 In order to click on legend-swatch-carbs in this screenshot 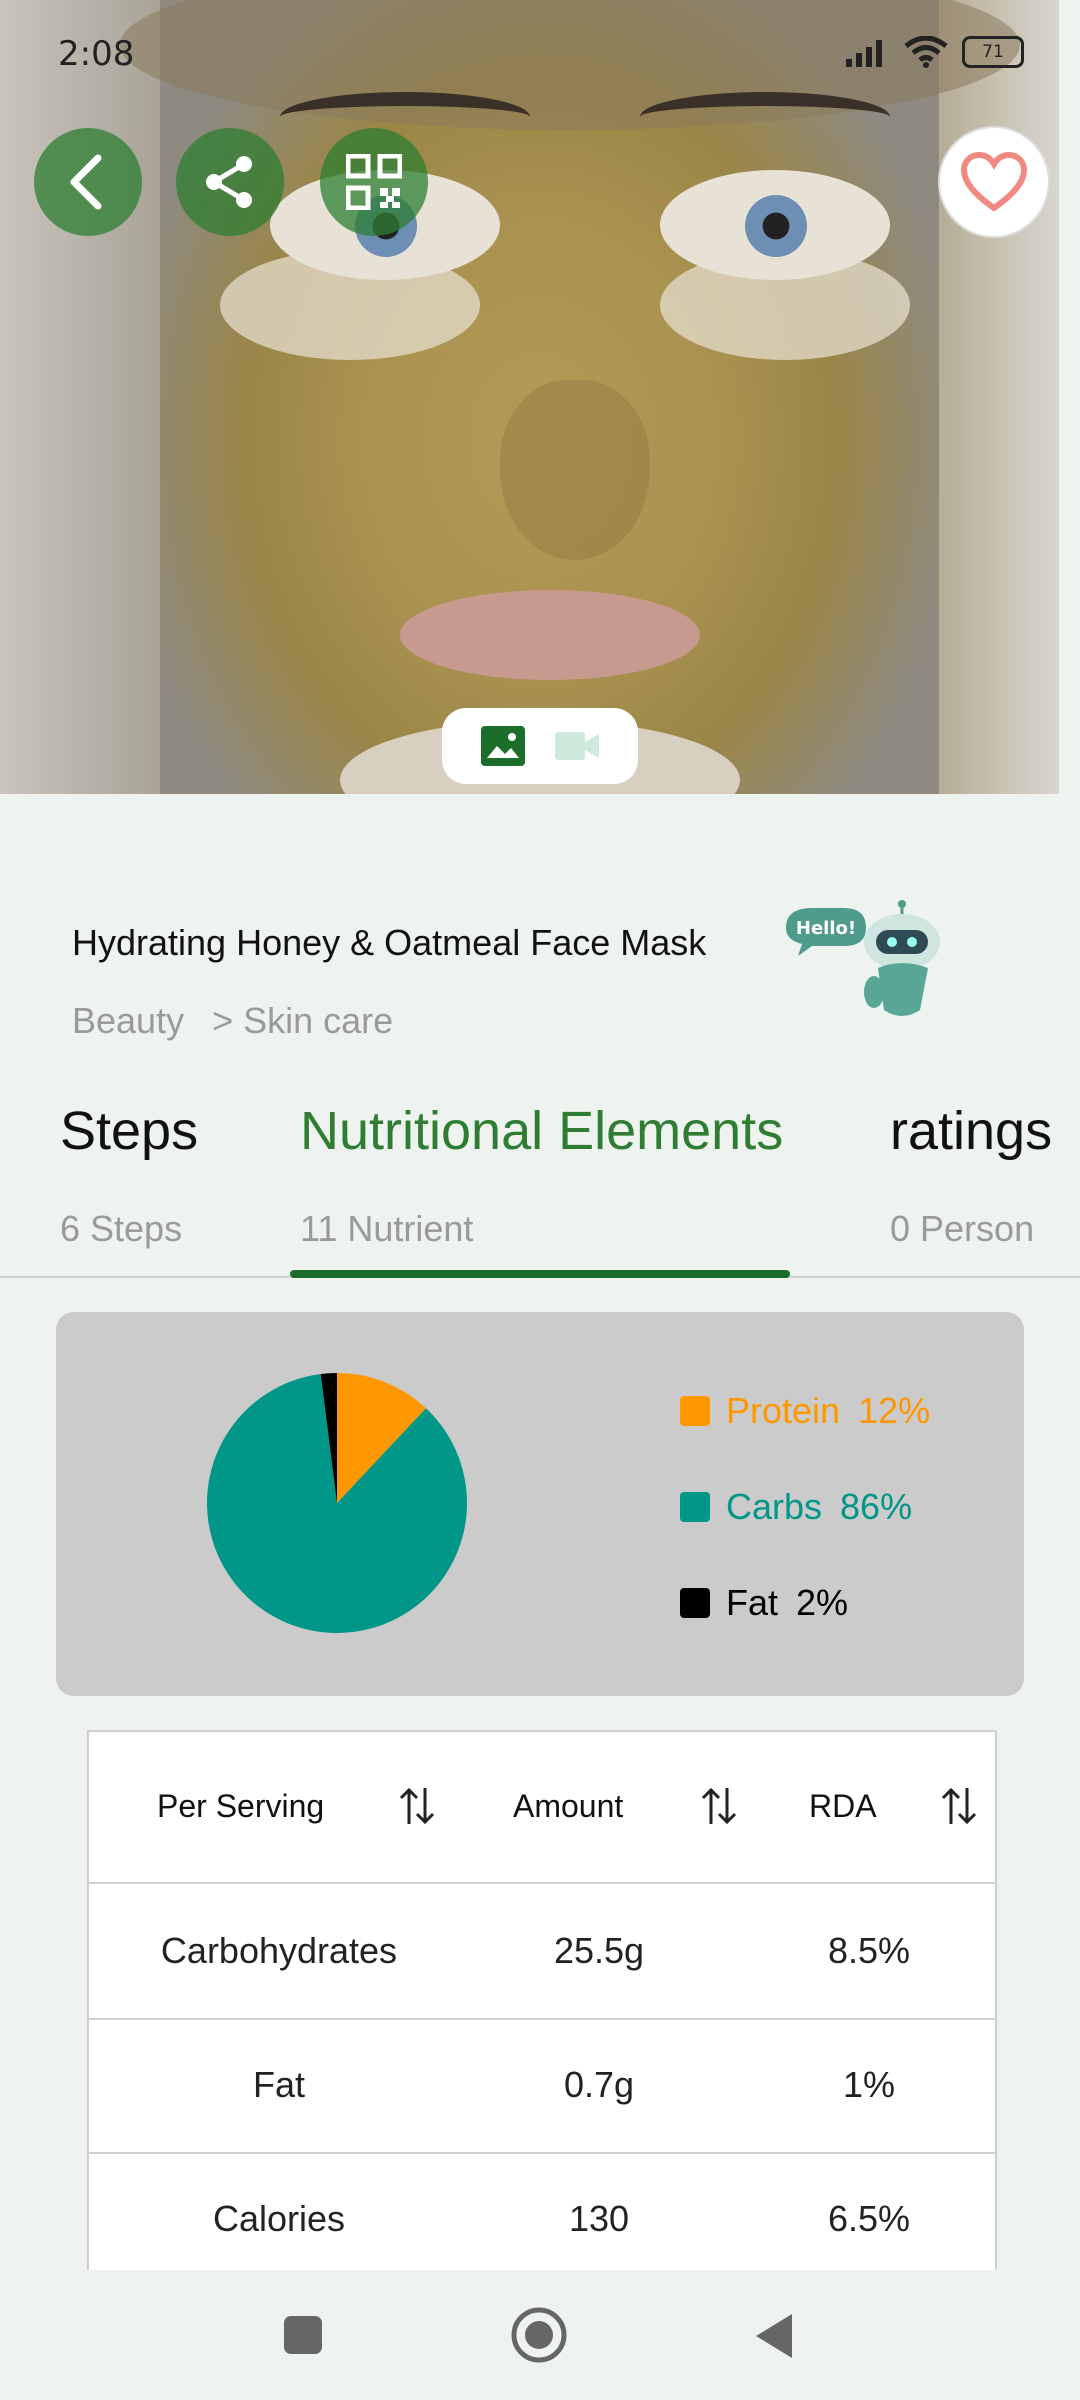, I will do `click(695, 1507)`.